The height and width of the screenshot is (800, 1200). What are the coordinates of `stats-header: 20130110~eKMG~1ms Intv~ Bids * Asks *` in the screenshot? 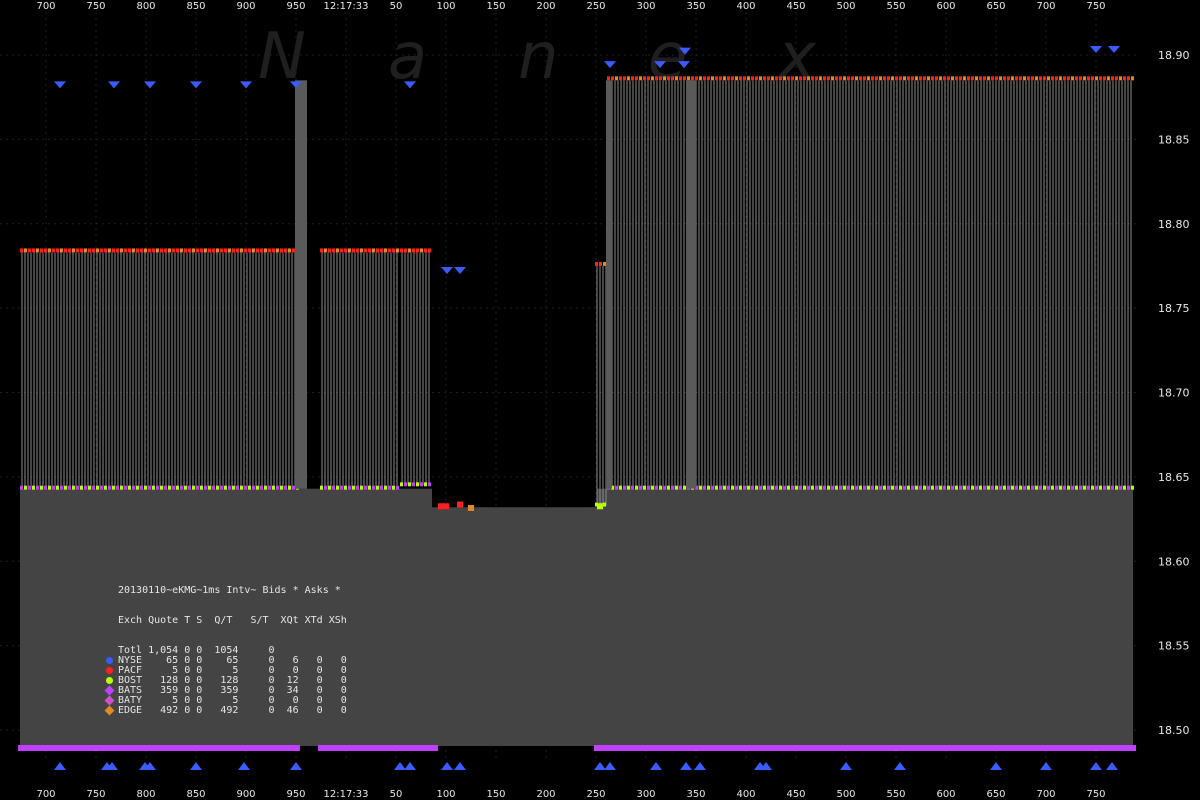 It's located at (229, 590).